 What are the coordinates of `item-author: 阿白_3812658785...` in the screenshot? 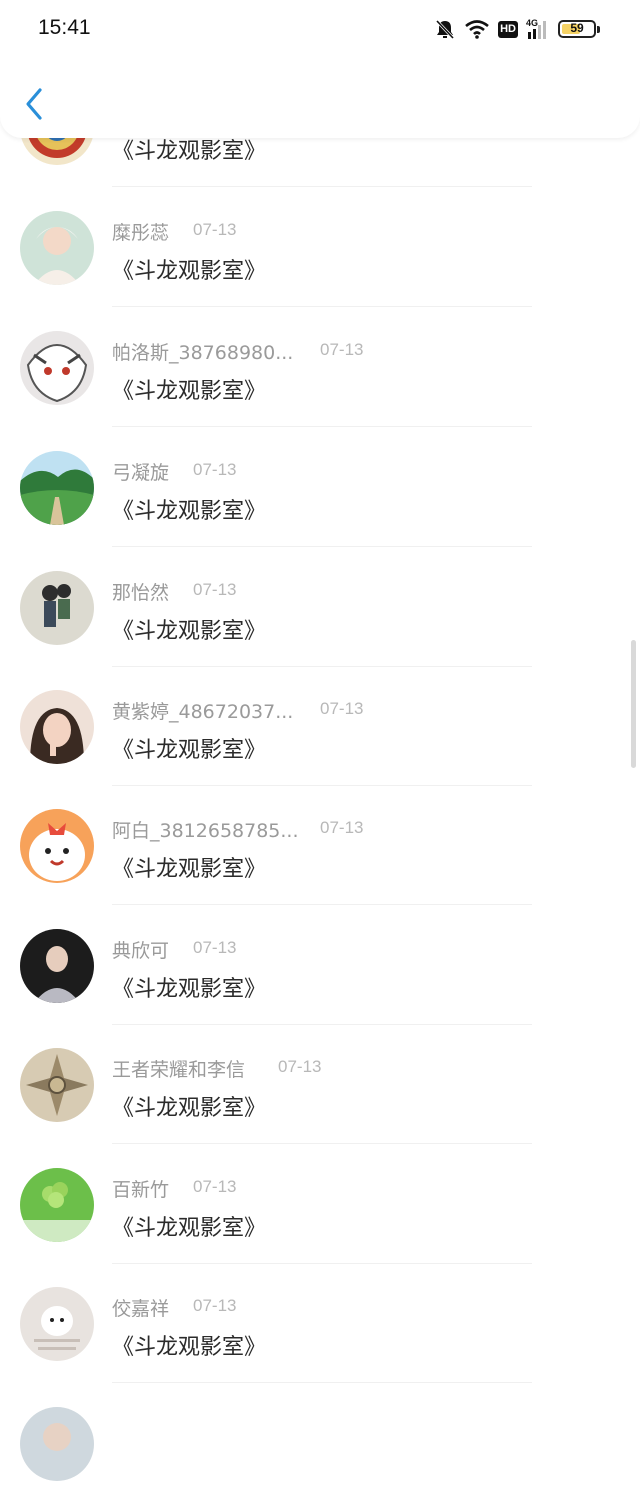 It's located at (205, 829).